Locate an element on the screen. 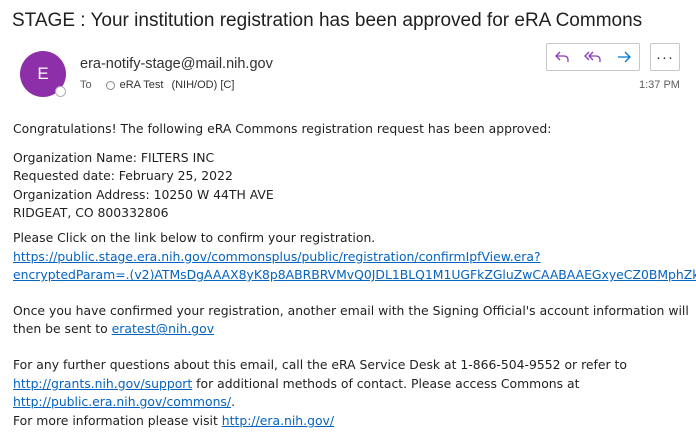  recipient-row: To eRA Test (NIH/OD) [C] is located at coordinates (157, 85).